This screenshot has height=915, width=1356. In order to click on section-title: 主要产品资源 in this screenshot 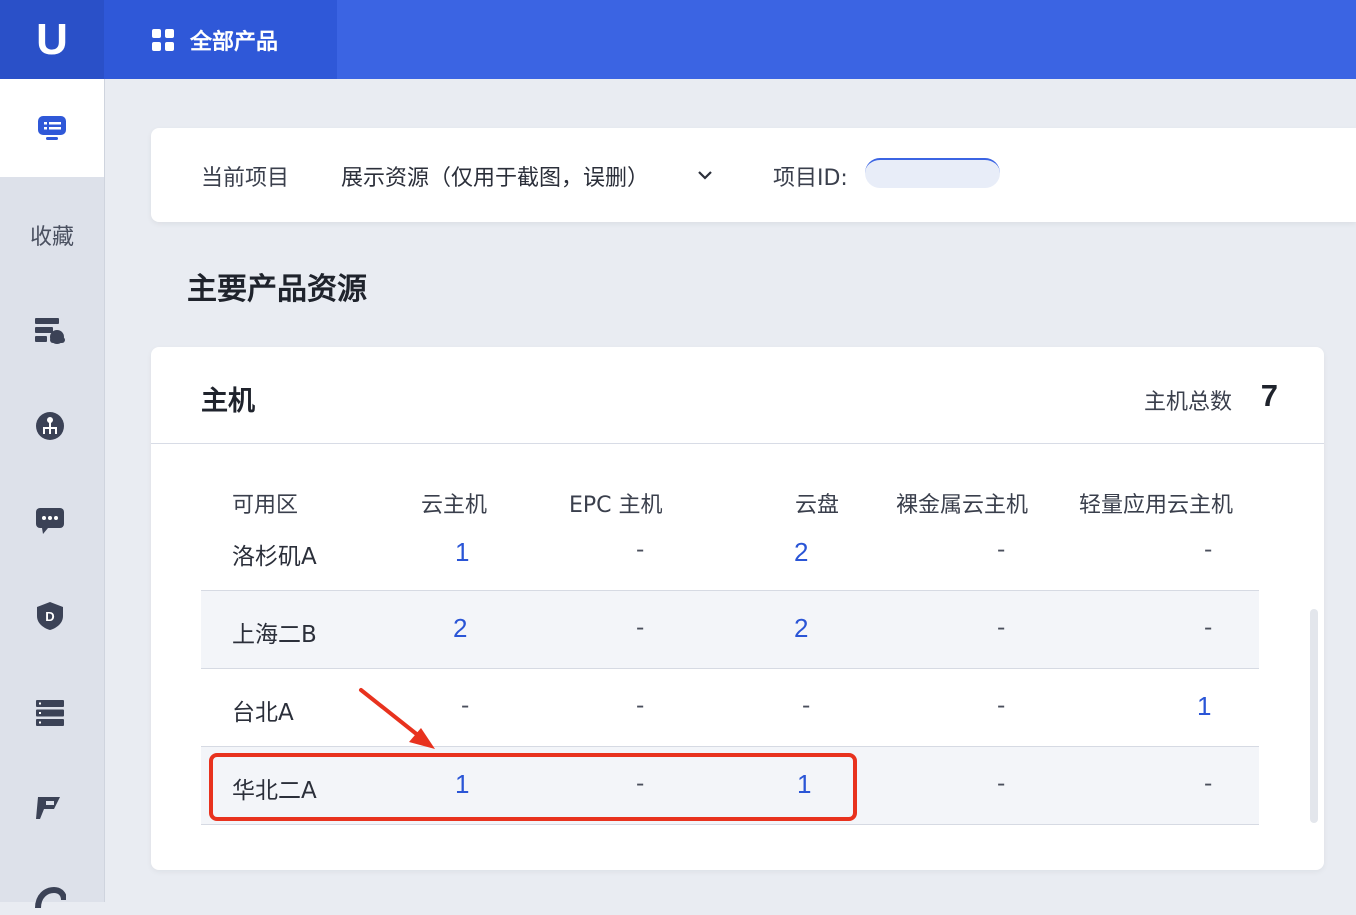, I will do `click(277, 289)`.